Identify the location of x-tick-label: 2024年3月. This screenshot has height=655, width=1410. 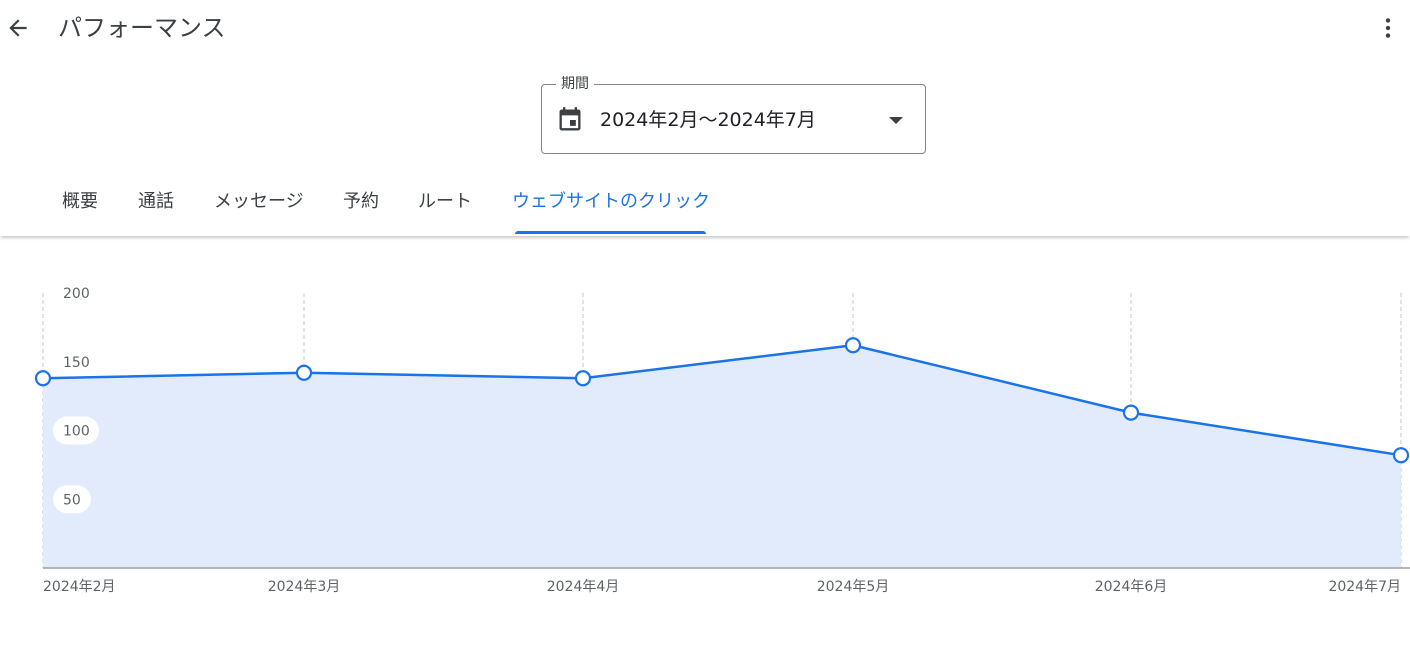
(304, 587).